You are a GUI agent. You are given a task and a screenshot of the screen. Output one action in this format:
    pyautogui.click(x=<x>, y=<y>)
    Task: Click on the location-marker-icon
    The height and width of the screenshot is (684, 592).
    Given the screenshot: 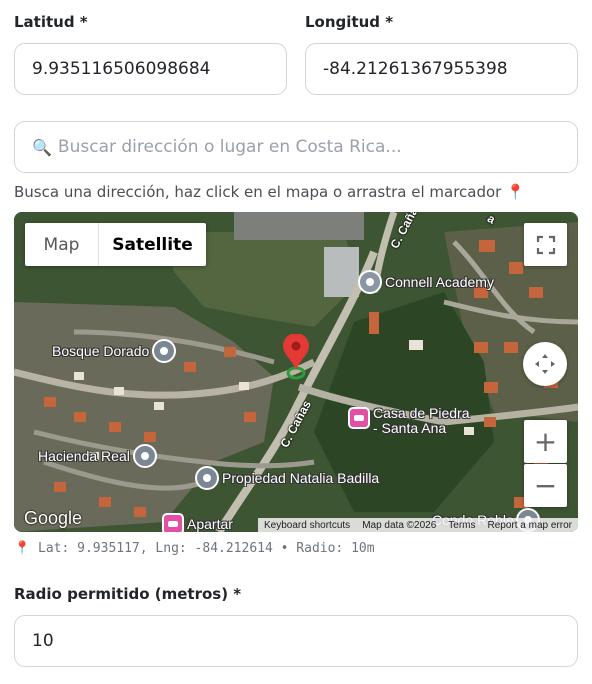 What is the action you would take?
    pyautogui.click(x=296, y=358)
    